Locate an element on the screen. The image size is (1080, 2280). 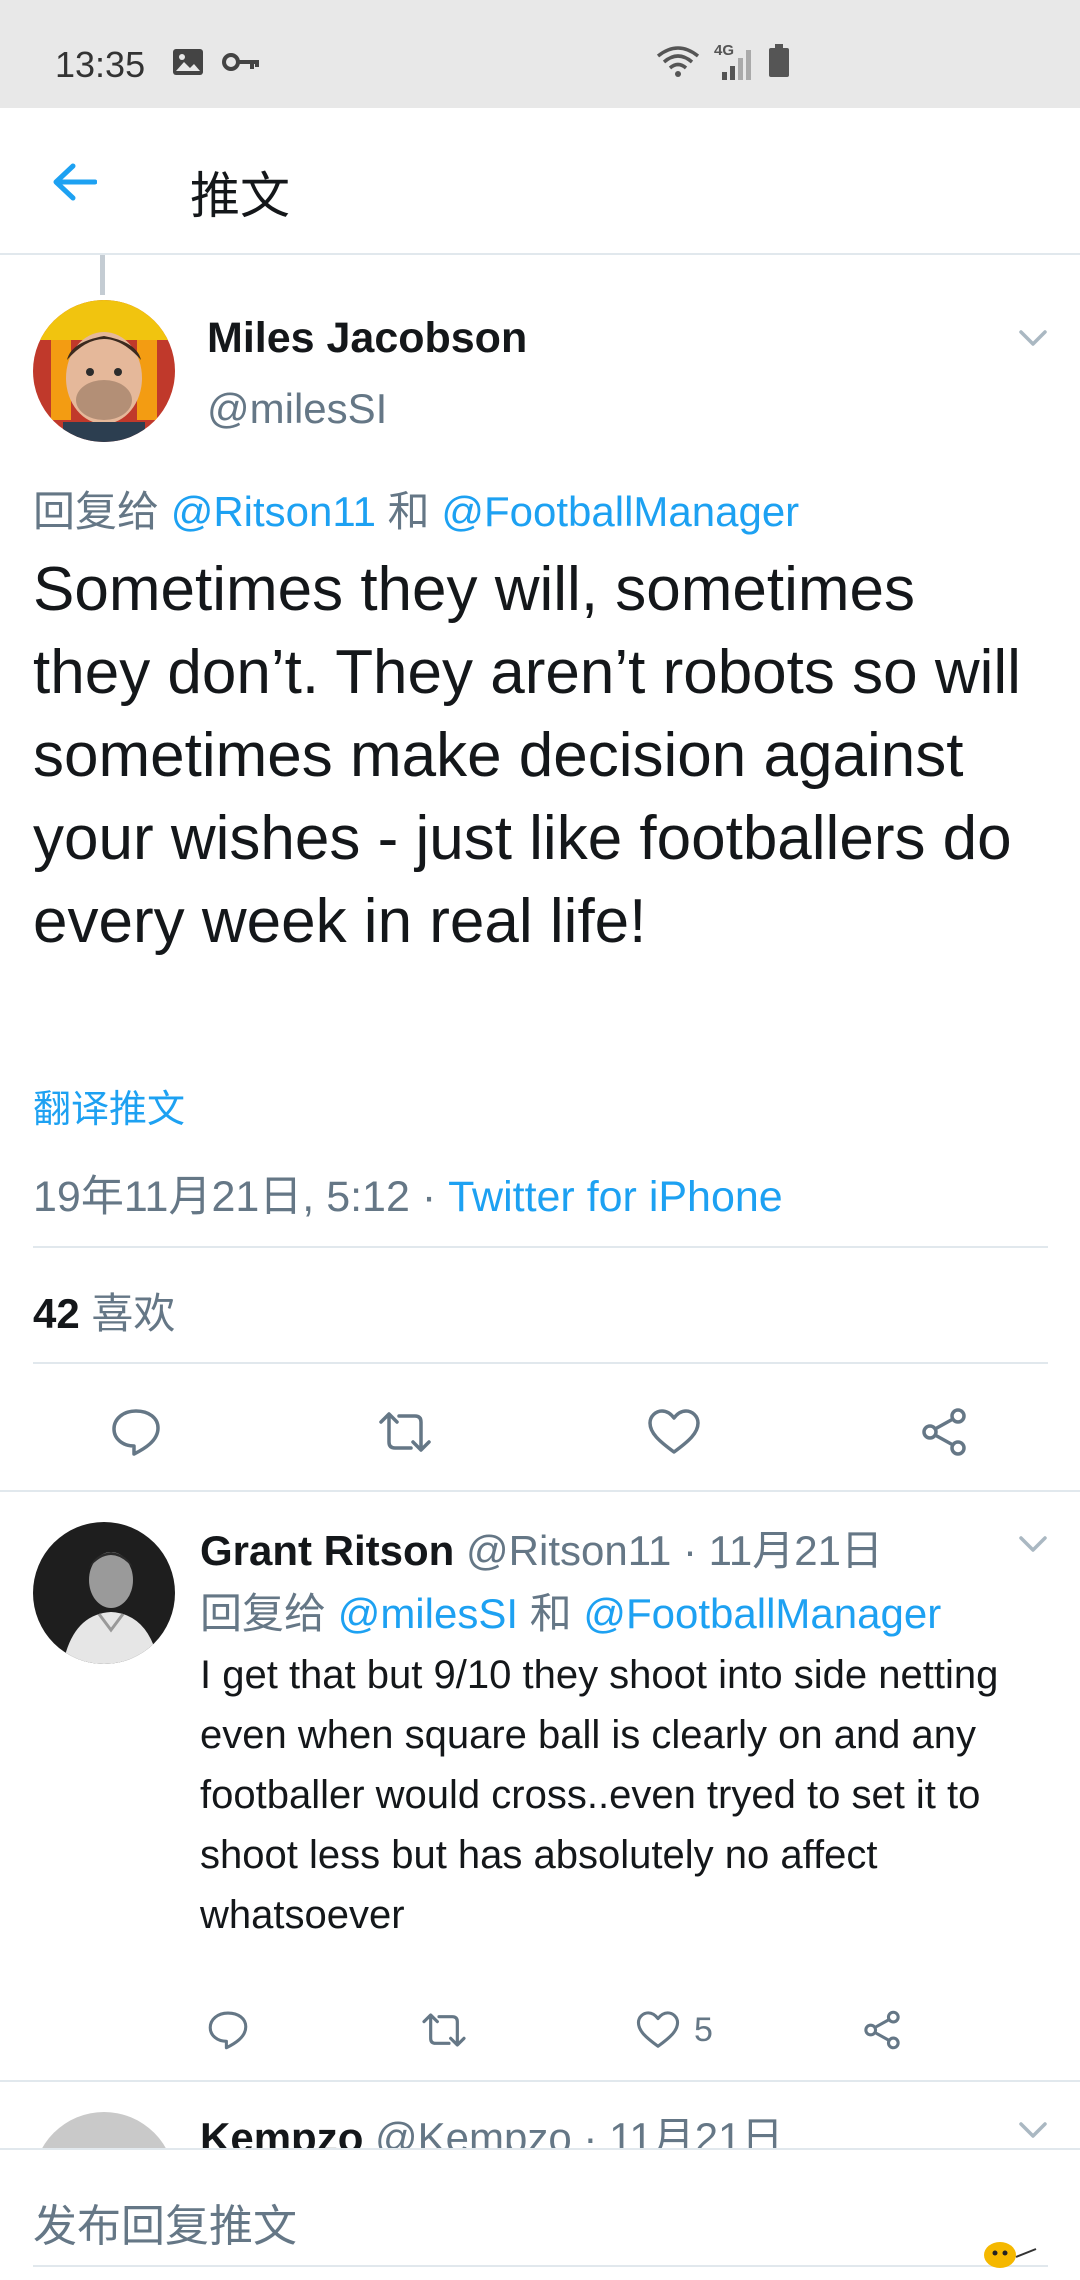
likes-label: 喜欢 is located at coordinates (133, 1313).